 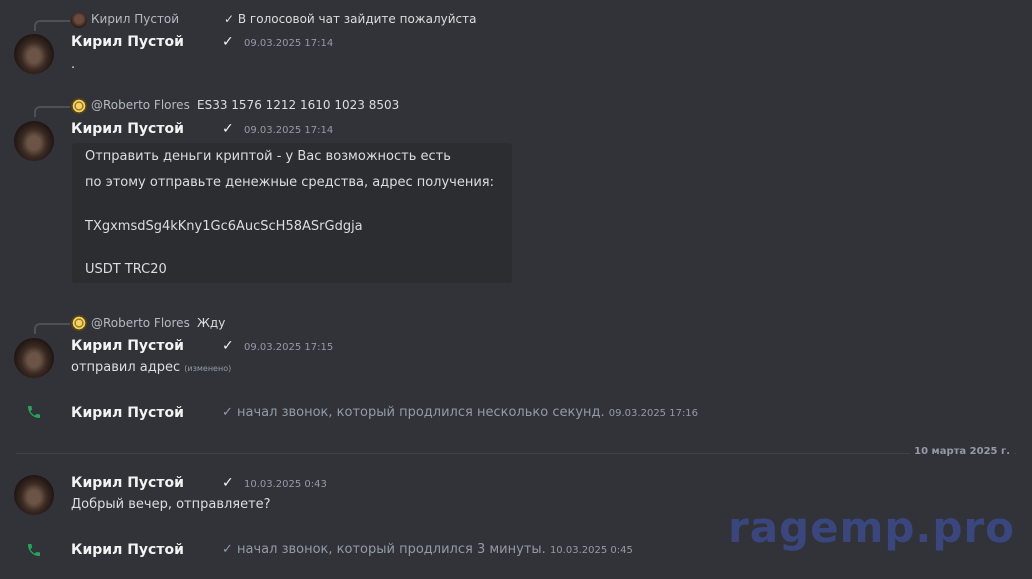 I want to click on timestamp: 09.03.2025 17:15, so click(x=288, y=347).